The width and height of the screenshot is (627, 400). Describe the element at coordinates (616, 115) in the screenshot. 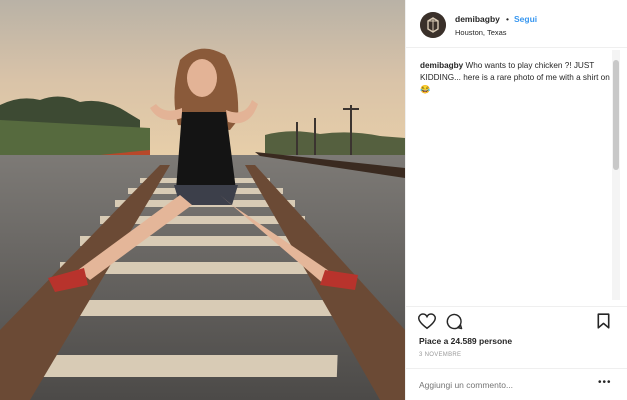

I see `comments-scrollbar-thumb` at that location.